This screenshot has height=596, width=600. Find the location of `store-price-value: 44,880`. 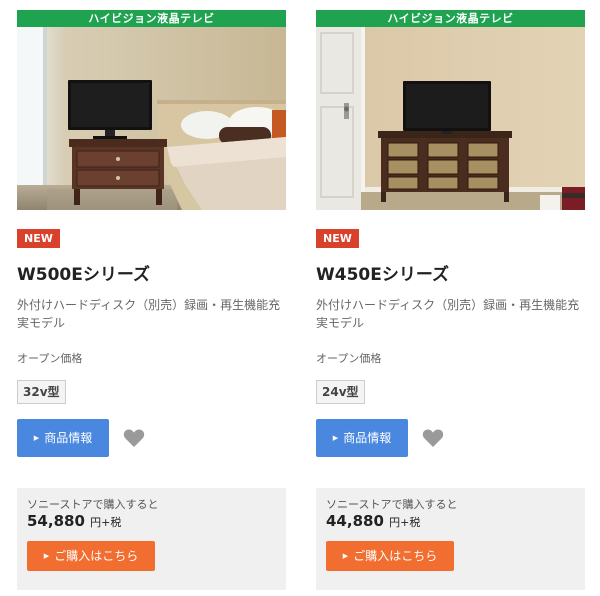

store-price-value: 44,880 is located at coordinates (355, 521).